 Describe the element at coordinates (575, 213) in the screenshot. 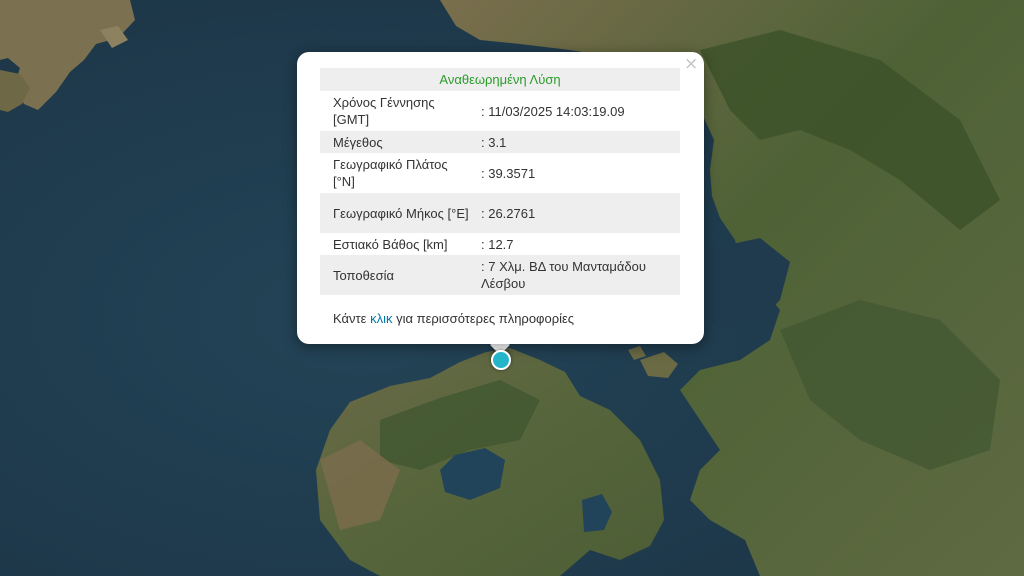

I see `longitude-value: : 26.2761` at that location.